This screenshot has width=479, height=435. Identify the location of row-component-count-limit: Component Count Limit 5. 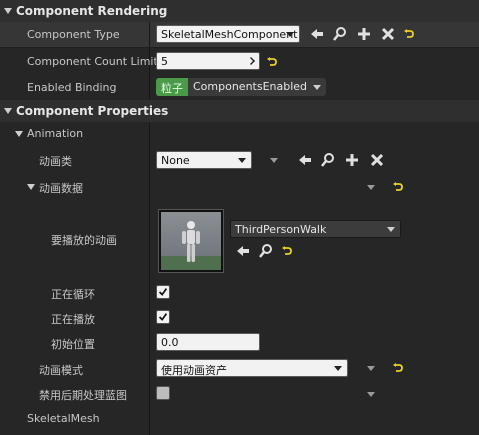
(239, 61).